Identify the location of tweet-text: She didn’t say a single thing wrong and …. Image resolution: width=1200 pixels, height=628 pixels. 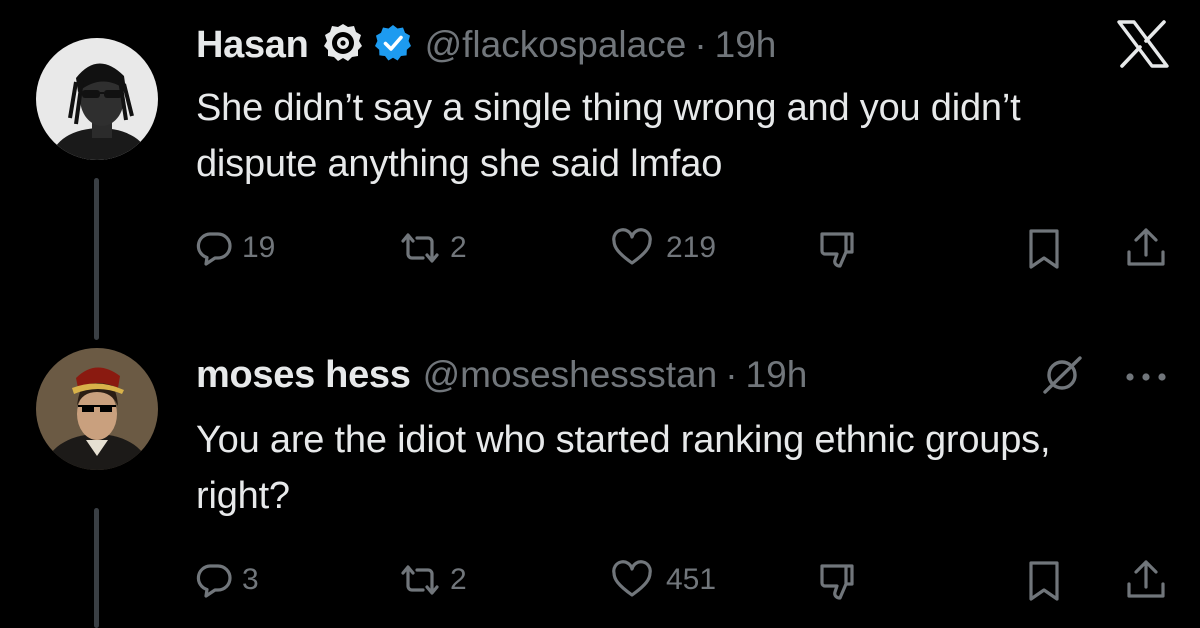
(608, 136).